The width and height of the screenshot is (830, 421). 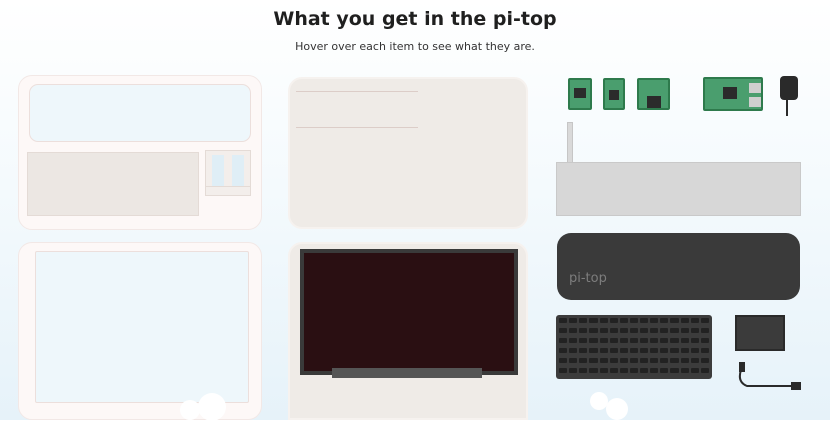 What do you see at coordinates (789, 96) in the screenshot?
I see `power-adapter-icon` at bounding box center [789, 96].